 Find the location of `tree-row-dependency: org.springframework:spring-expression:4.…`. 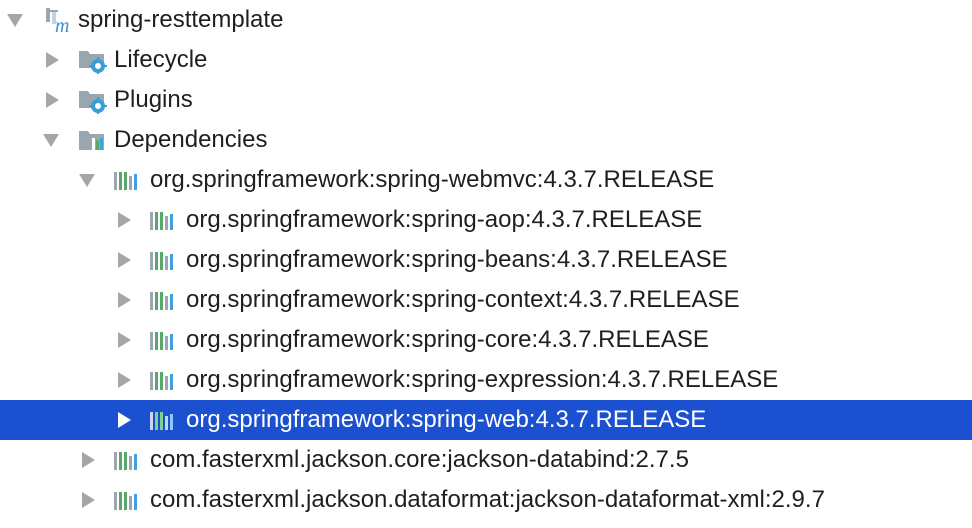

tree-row-dependency: org.springframework:spring-expression:4.… is located at coordinates (486, 380).